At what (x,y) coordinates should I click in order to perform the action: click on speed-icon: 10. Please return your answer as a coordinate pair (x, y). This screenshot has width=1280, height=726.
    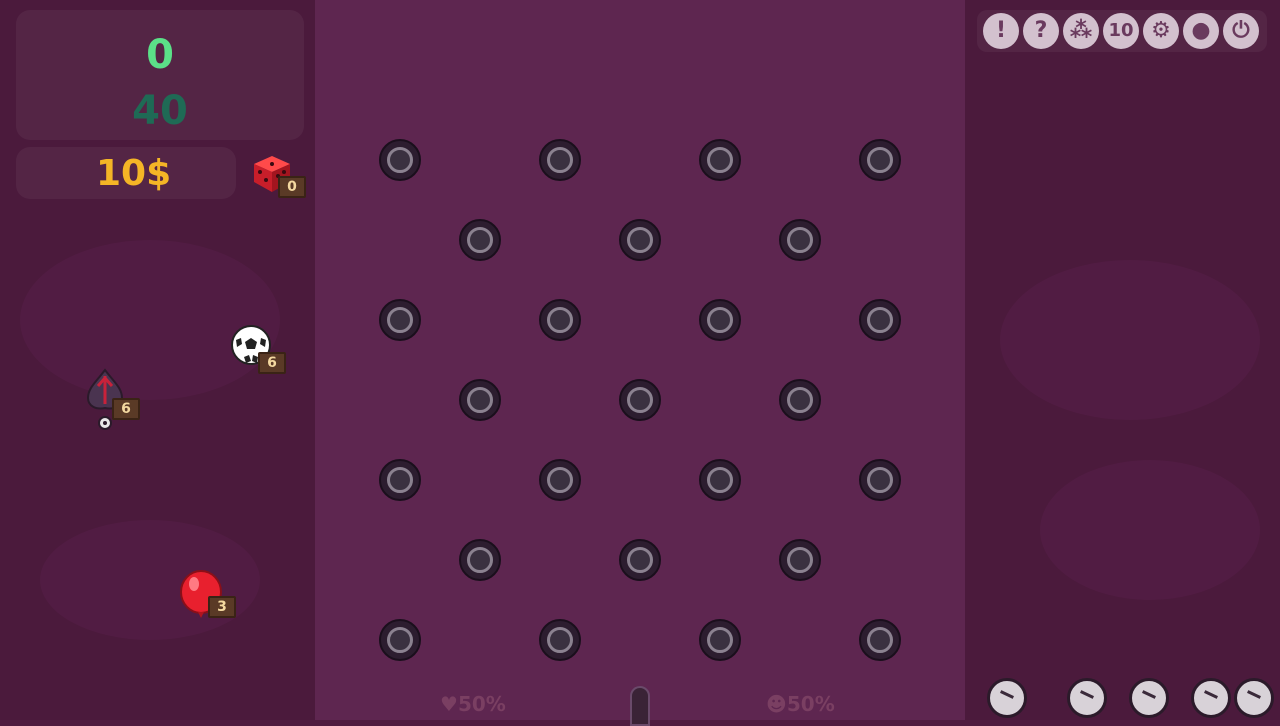
    Looking at the image, I should click on (1121, 31).